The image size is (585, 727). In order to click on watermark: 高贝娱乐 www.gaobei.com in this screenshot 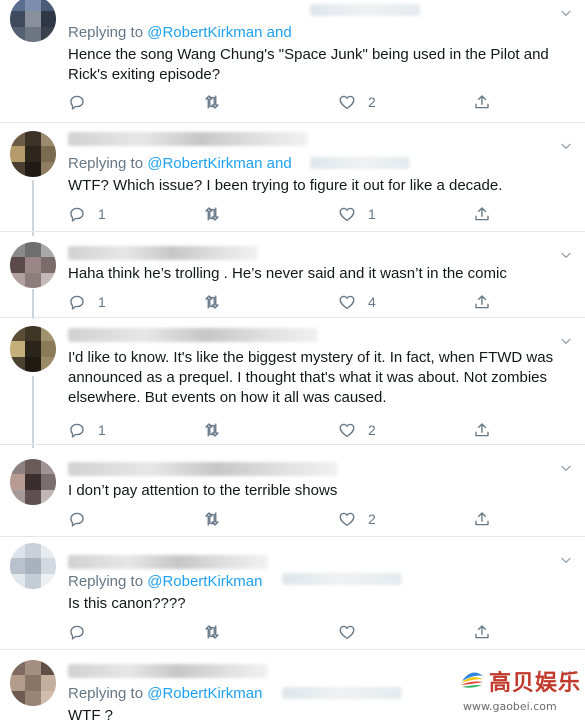, I will do `click(518, 690)`.